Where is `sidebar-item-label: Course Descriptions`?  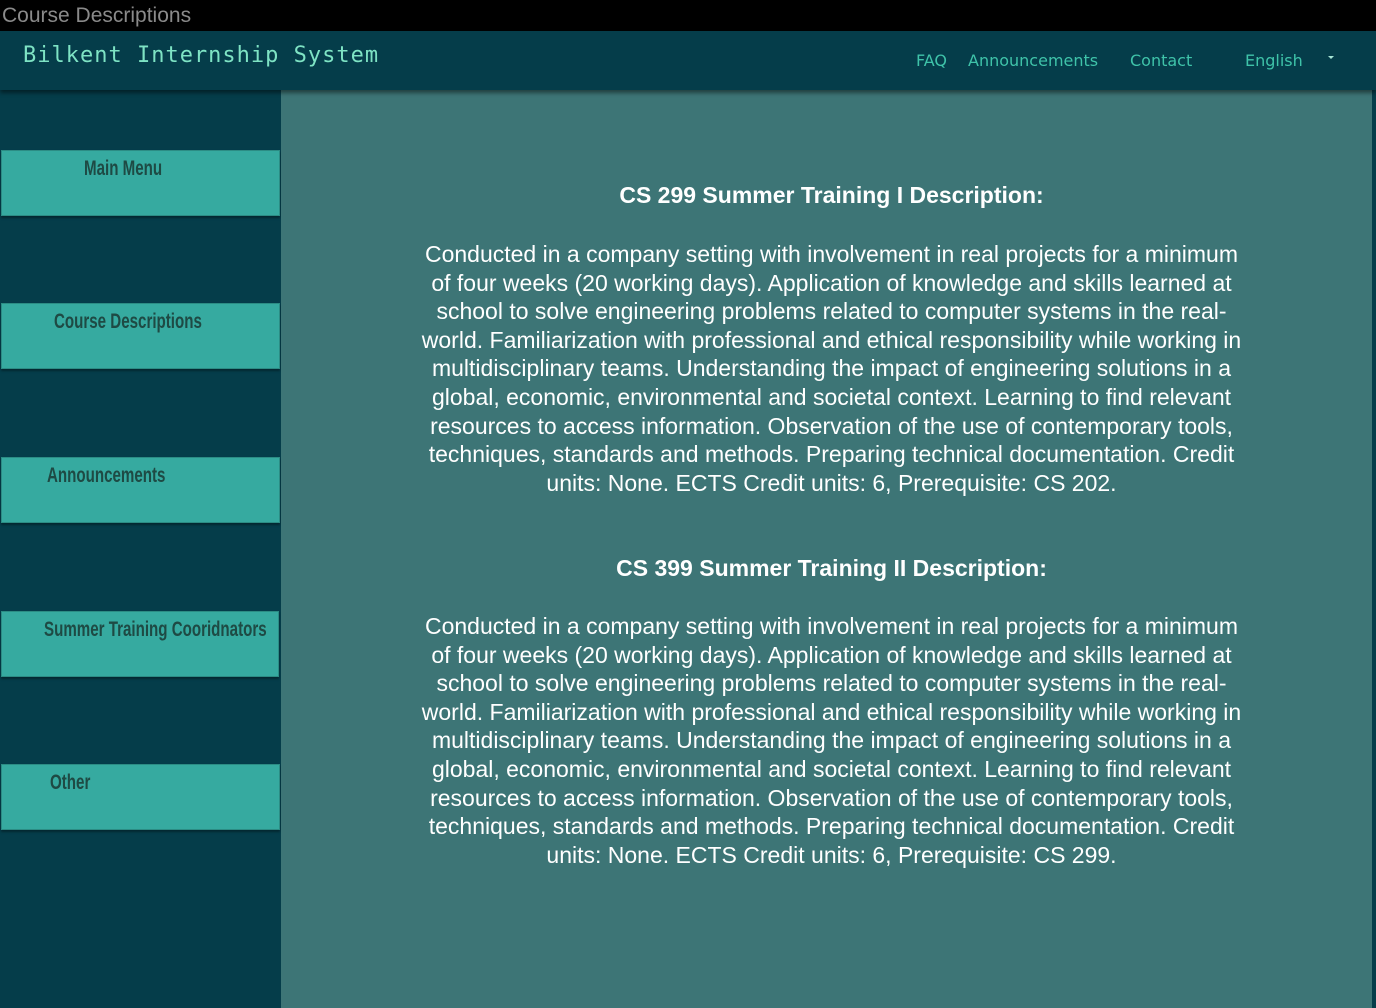 sidebar-item-label: Course Descriptions is located at coordinates (128, 321).